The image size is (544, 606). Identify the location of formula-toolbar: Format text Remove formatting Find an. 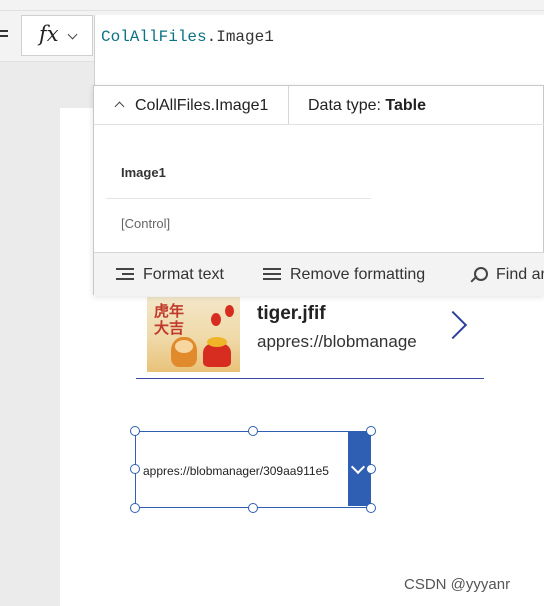
(319, 274).